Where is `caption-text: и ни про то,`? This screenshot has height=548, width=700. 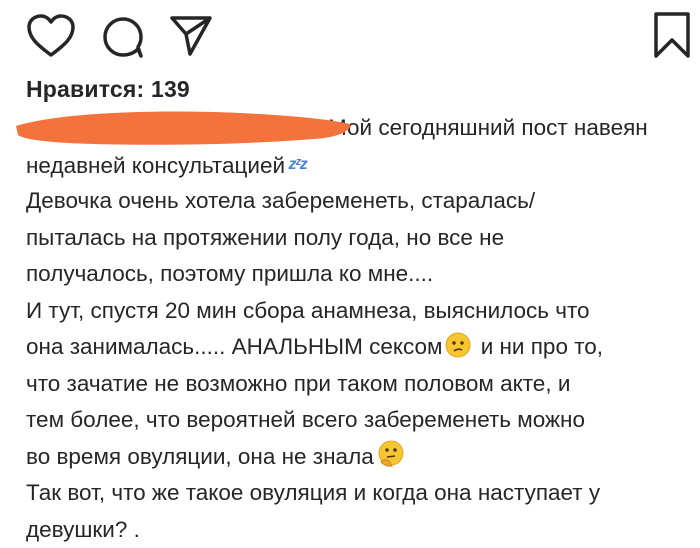 caption-text: и ни про то, is located at coordinates (538, 346).